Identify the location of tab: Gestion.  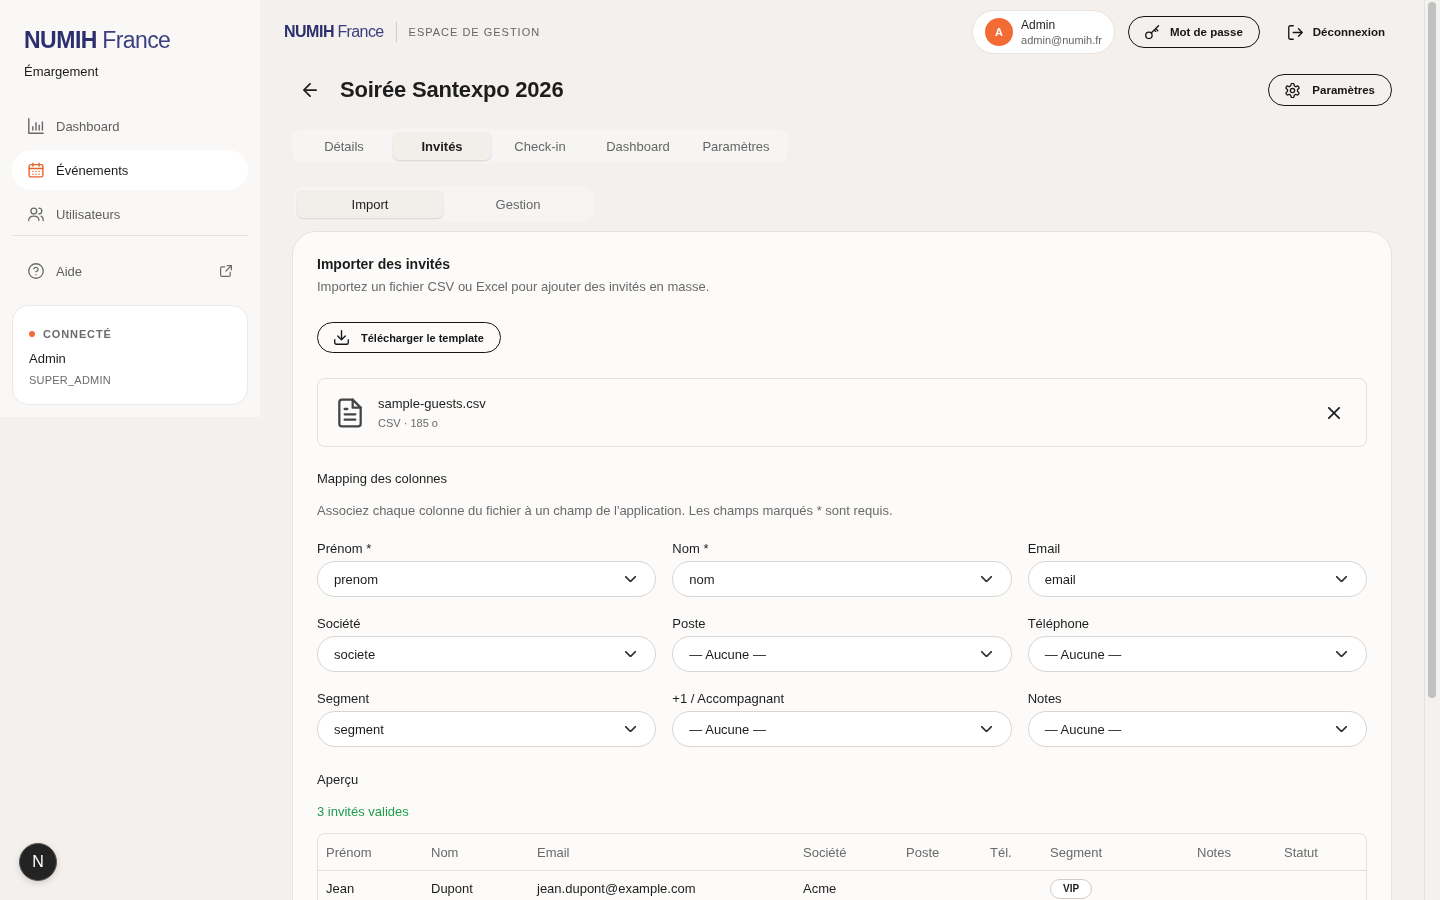
(518, 204).